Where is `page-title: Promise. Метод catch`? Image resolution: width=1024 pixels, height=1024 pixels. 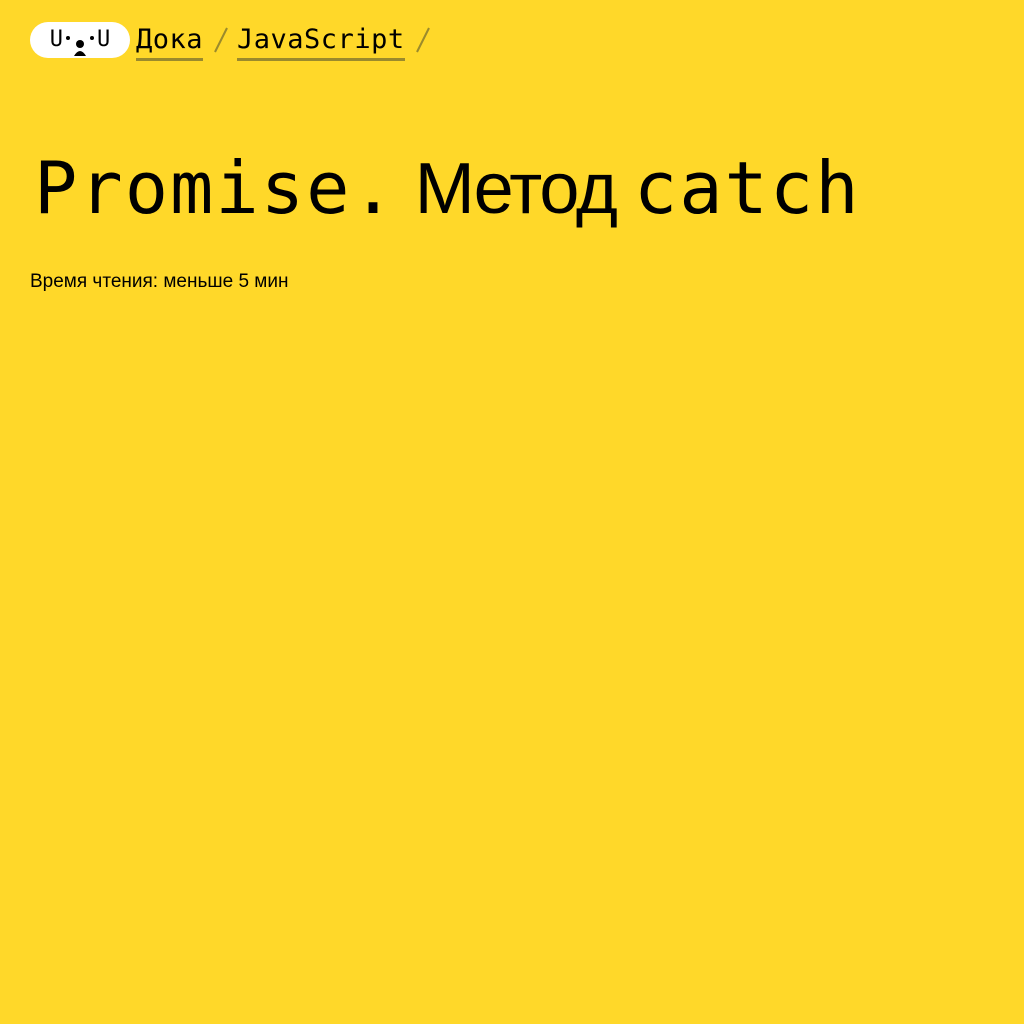
page-title: Promise. Метод catch is located at coordinates (447, 188).